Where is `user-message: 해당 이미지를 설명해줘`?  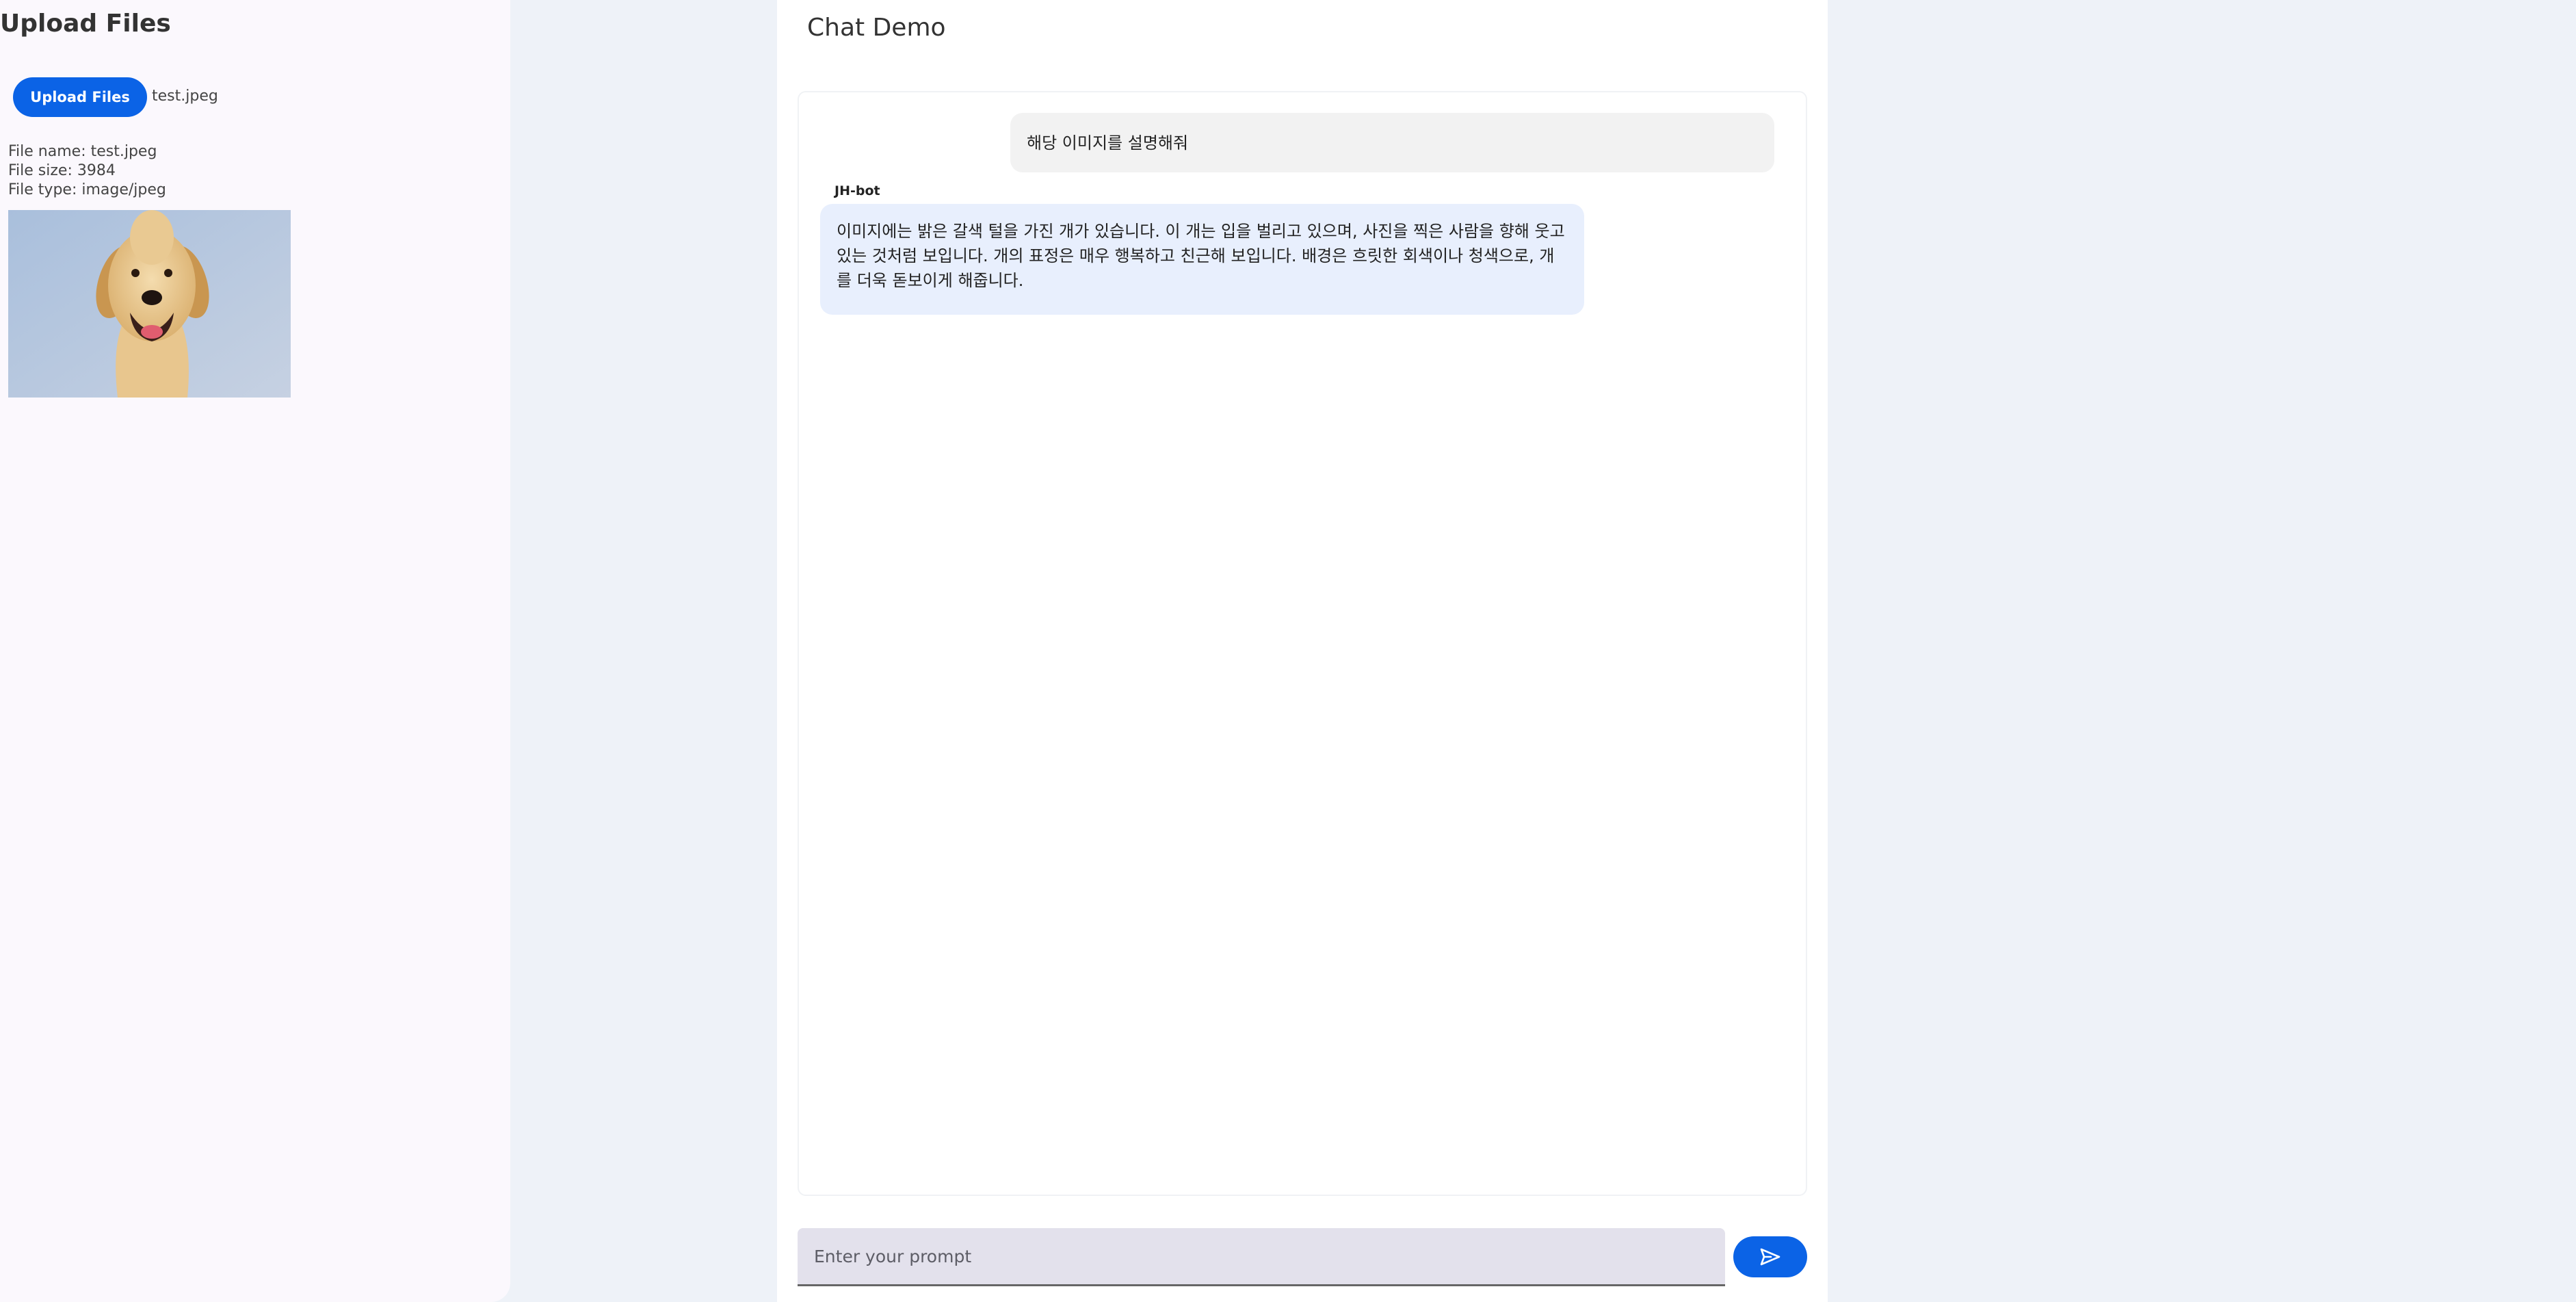 user-message: 해당 이미지를 설명해줘 is located at coordinates (1392, 142).